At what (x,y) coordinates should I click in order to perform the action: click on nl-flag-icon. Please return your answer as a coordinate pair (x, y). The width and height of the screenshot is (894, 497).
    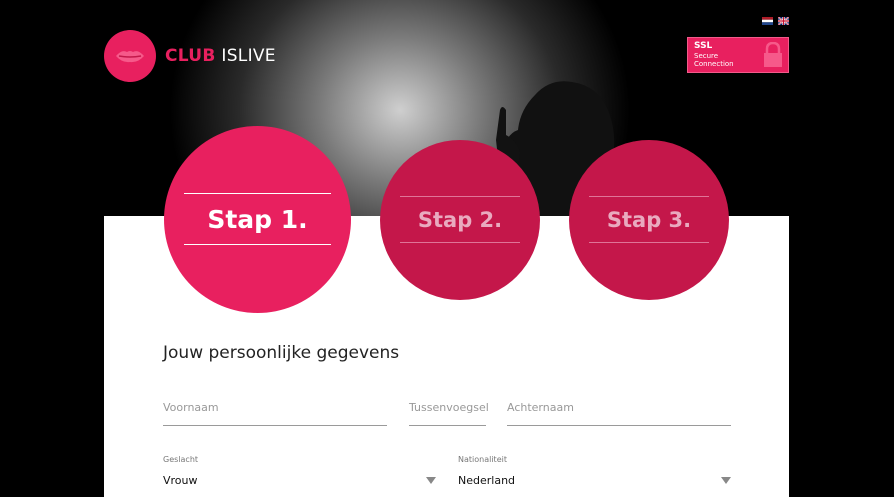
    Looking at the image, I should click on (767, 21).